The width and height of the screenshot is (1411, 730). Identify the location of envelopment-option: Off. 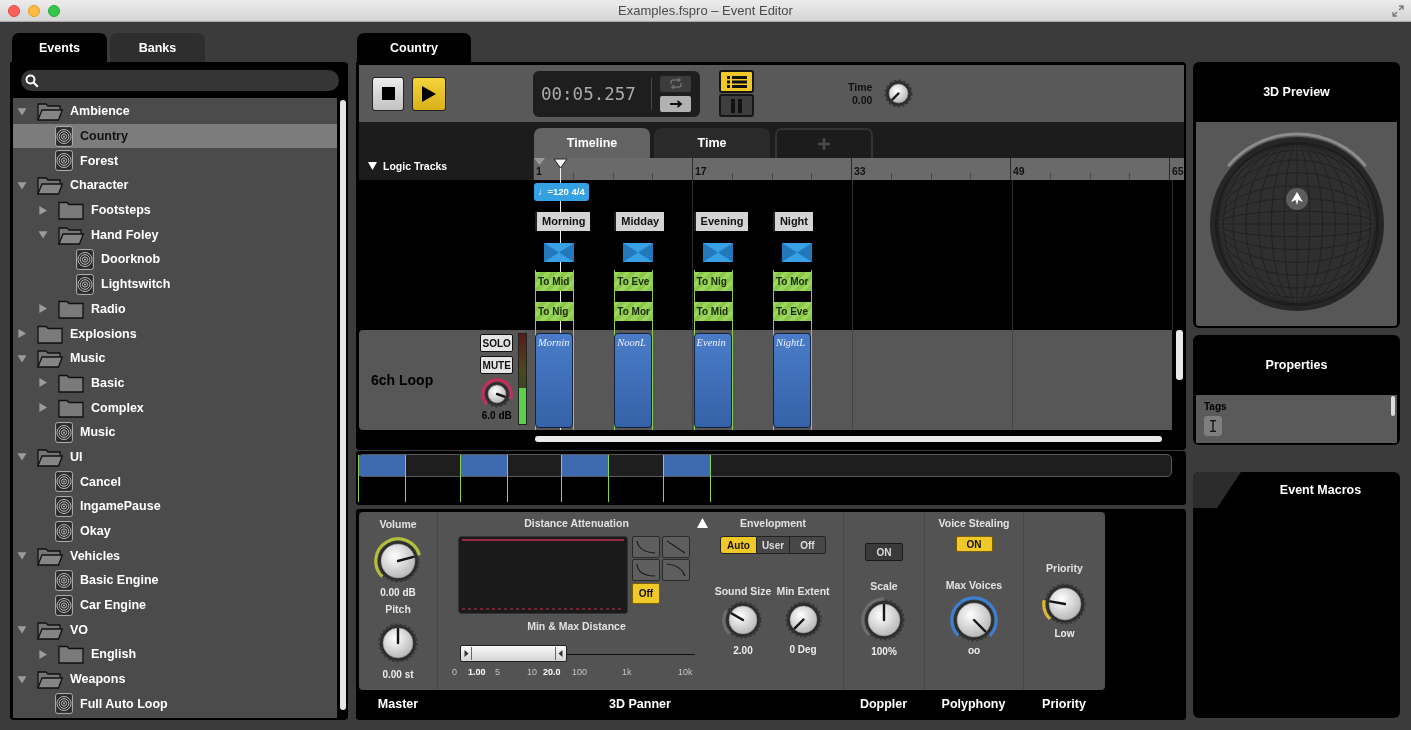
(808, 545).